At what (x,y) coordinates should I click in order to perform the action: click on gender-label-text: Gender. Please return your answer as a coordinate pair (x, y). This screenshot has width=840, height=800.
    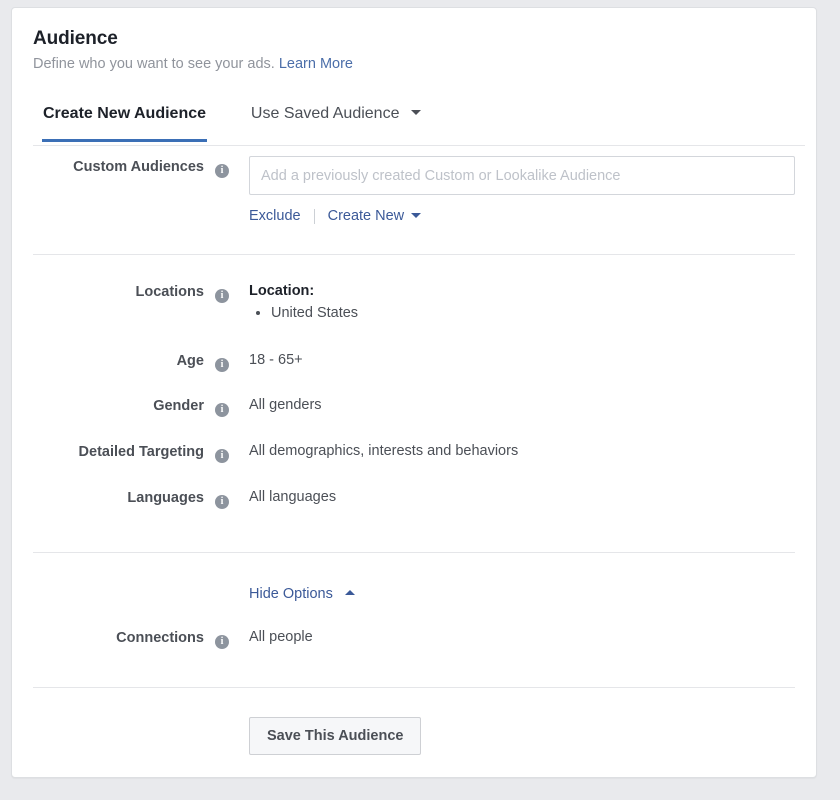
    Looking at the image, I should click on (178, 406).